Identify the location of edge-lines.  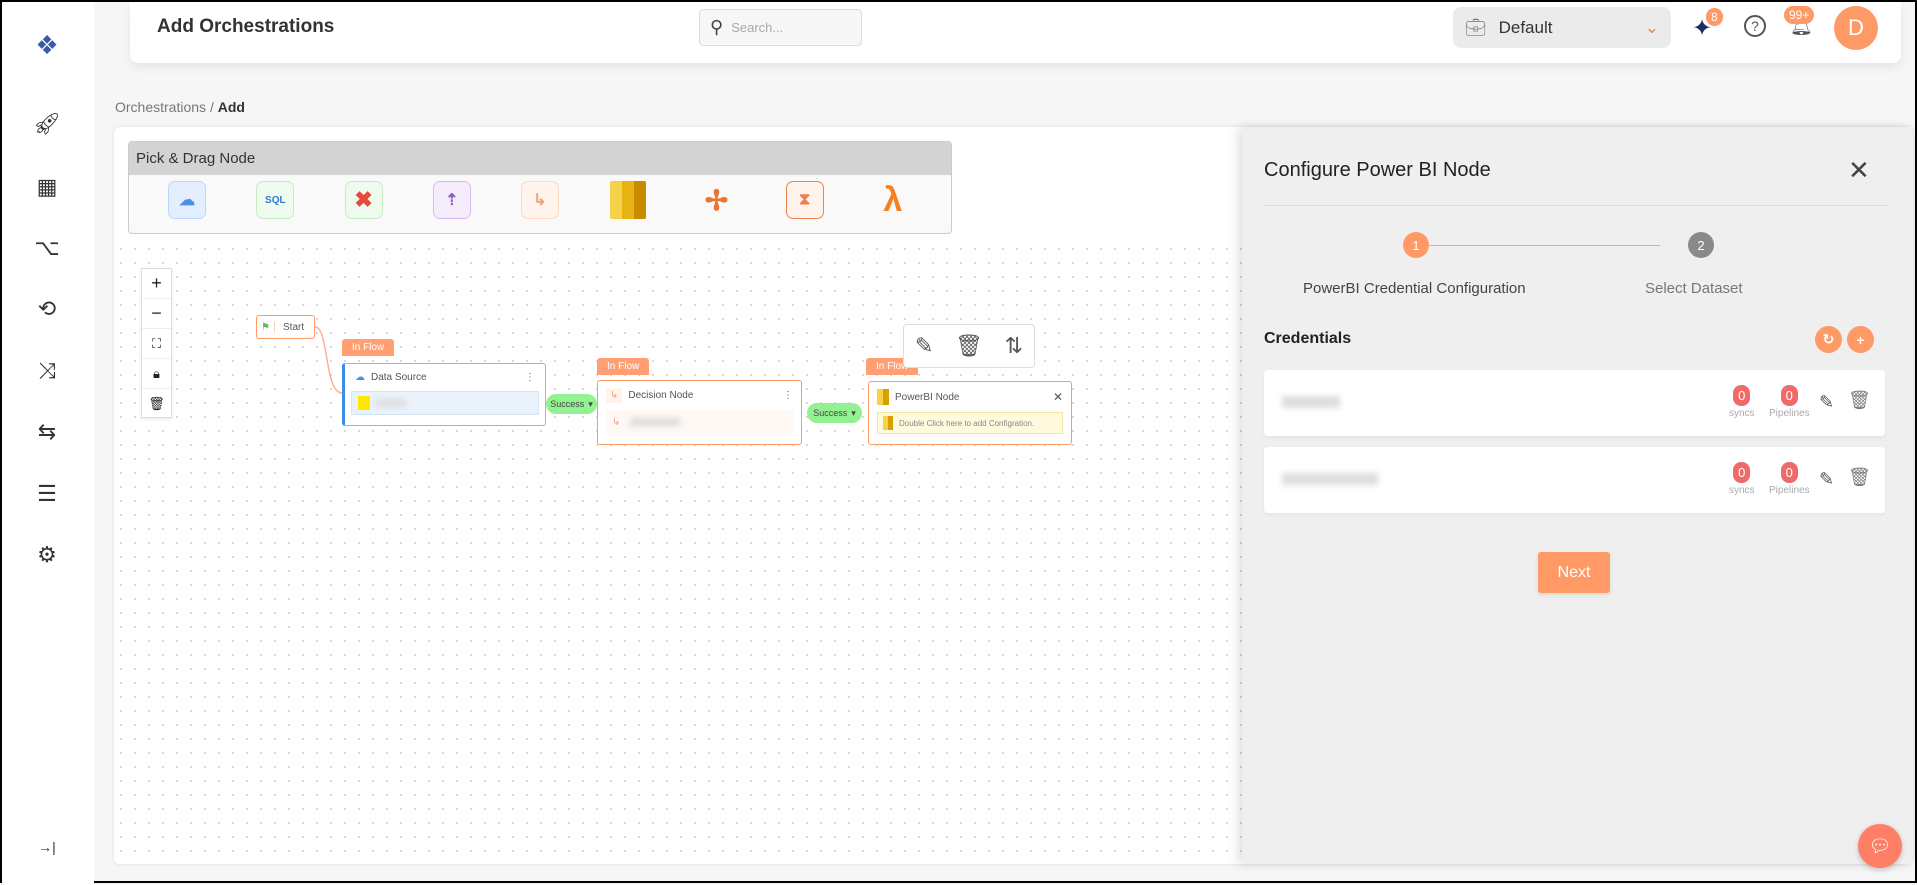
(328, 360).